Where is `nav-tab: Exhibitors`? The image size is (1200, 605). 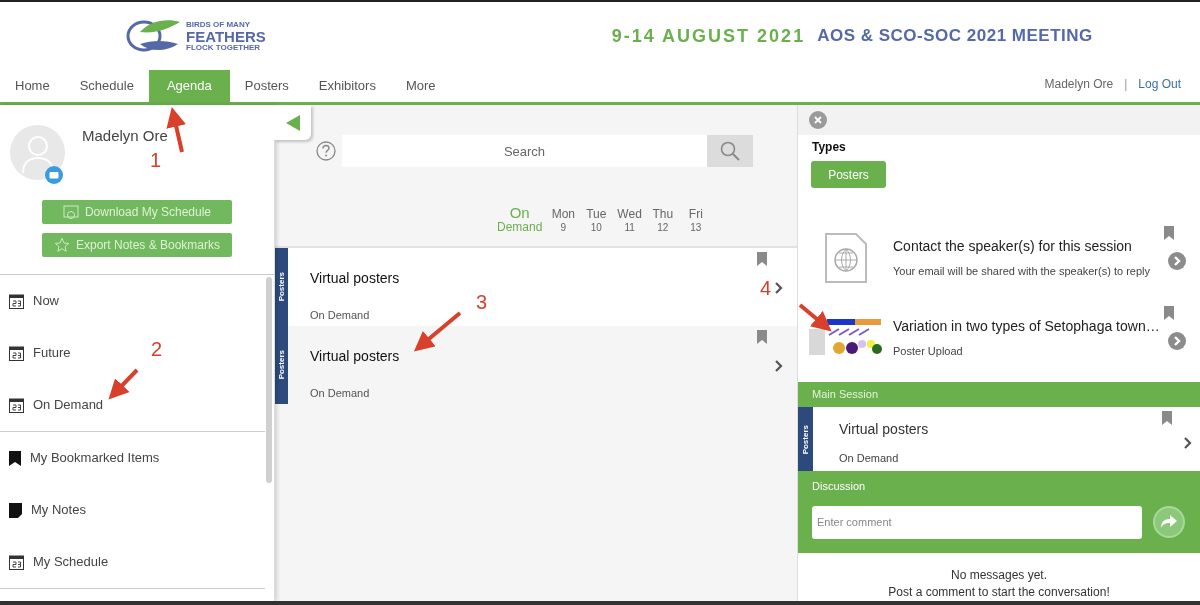 nav-tab: Exhibitors is located at coordinates (347, 86).